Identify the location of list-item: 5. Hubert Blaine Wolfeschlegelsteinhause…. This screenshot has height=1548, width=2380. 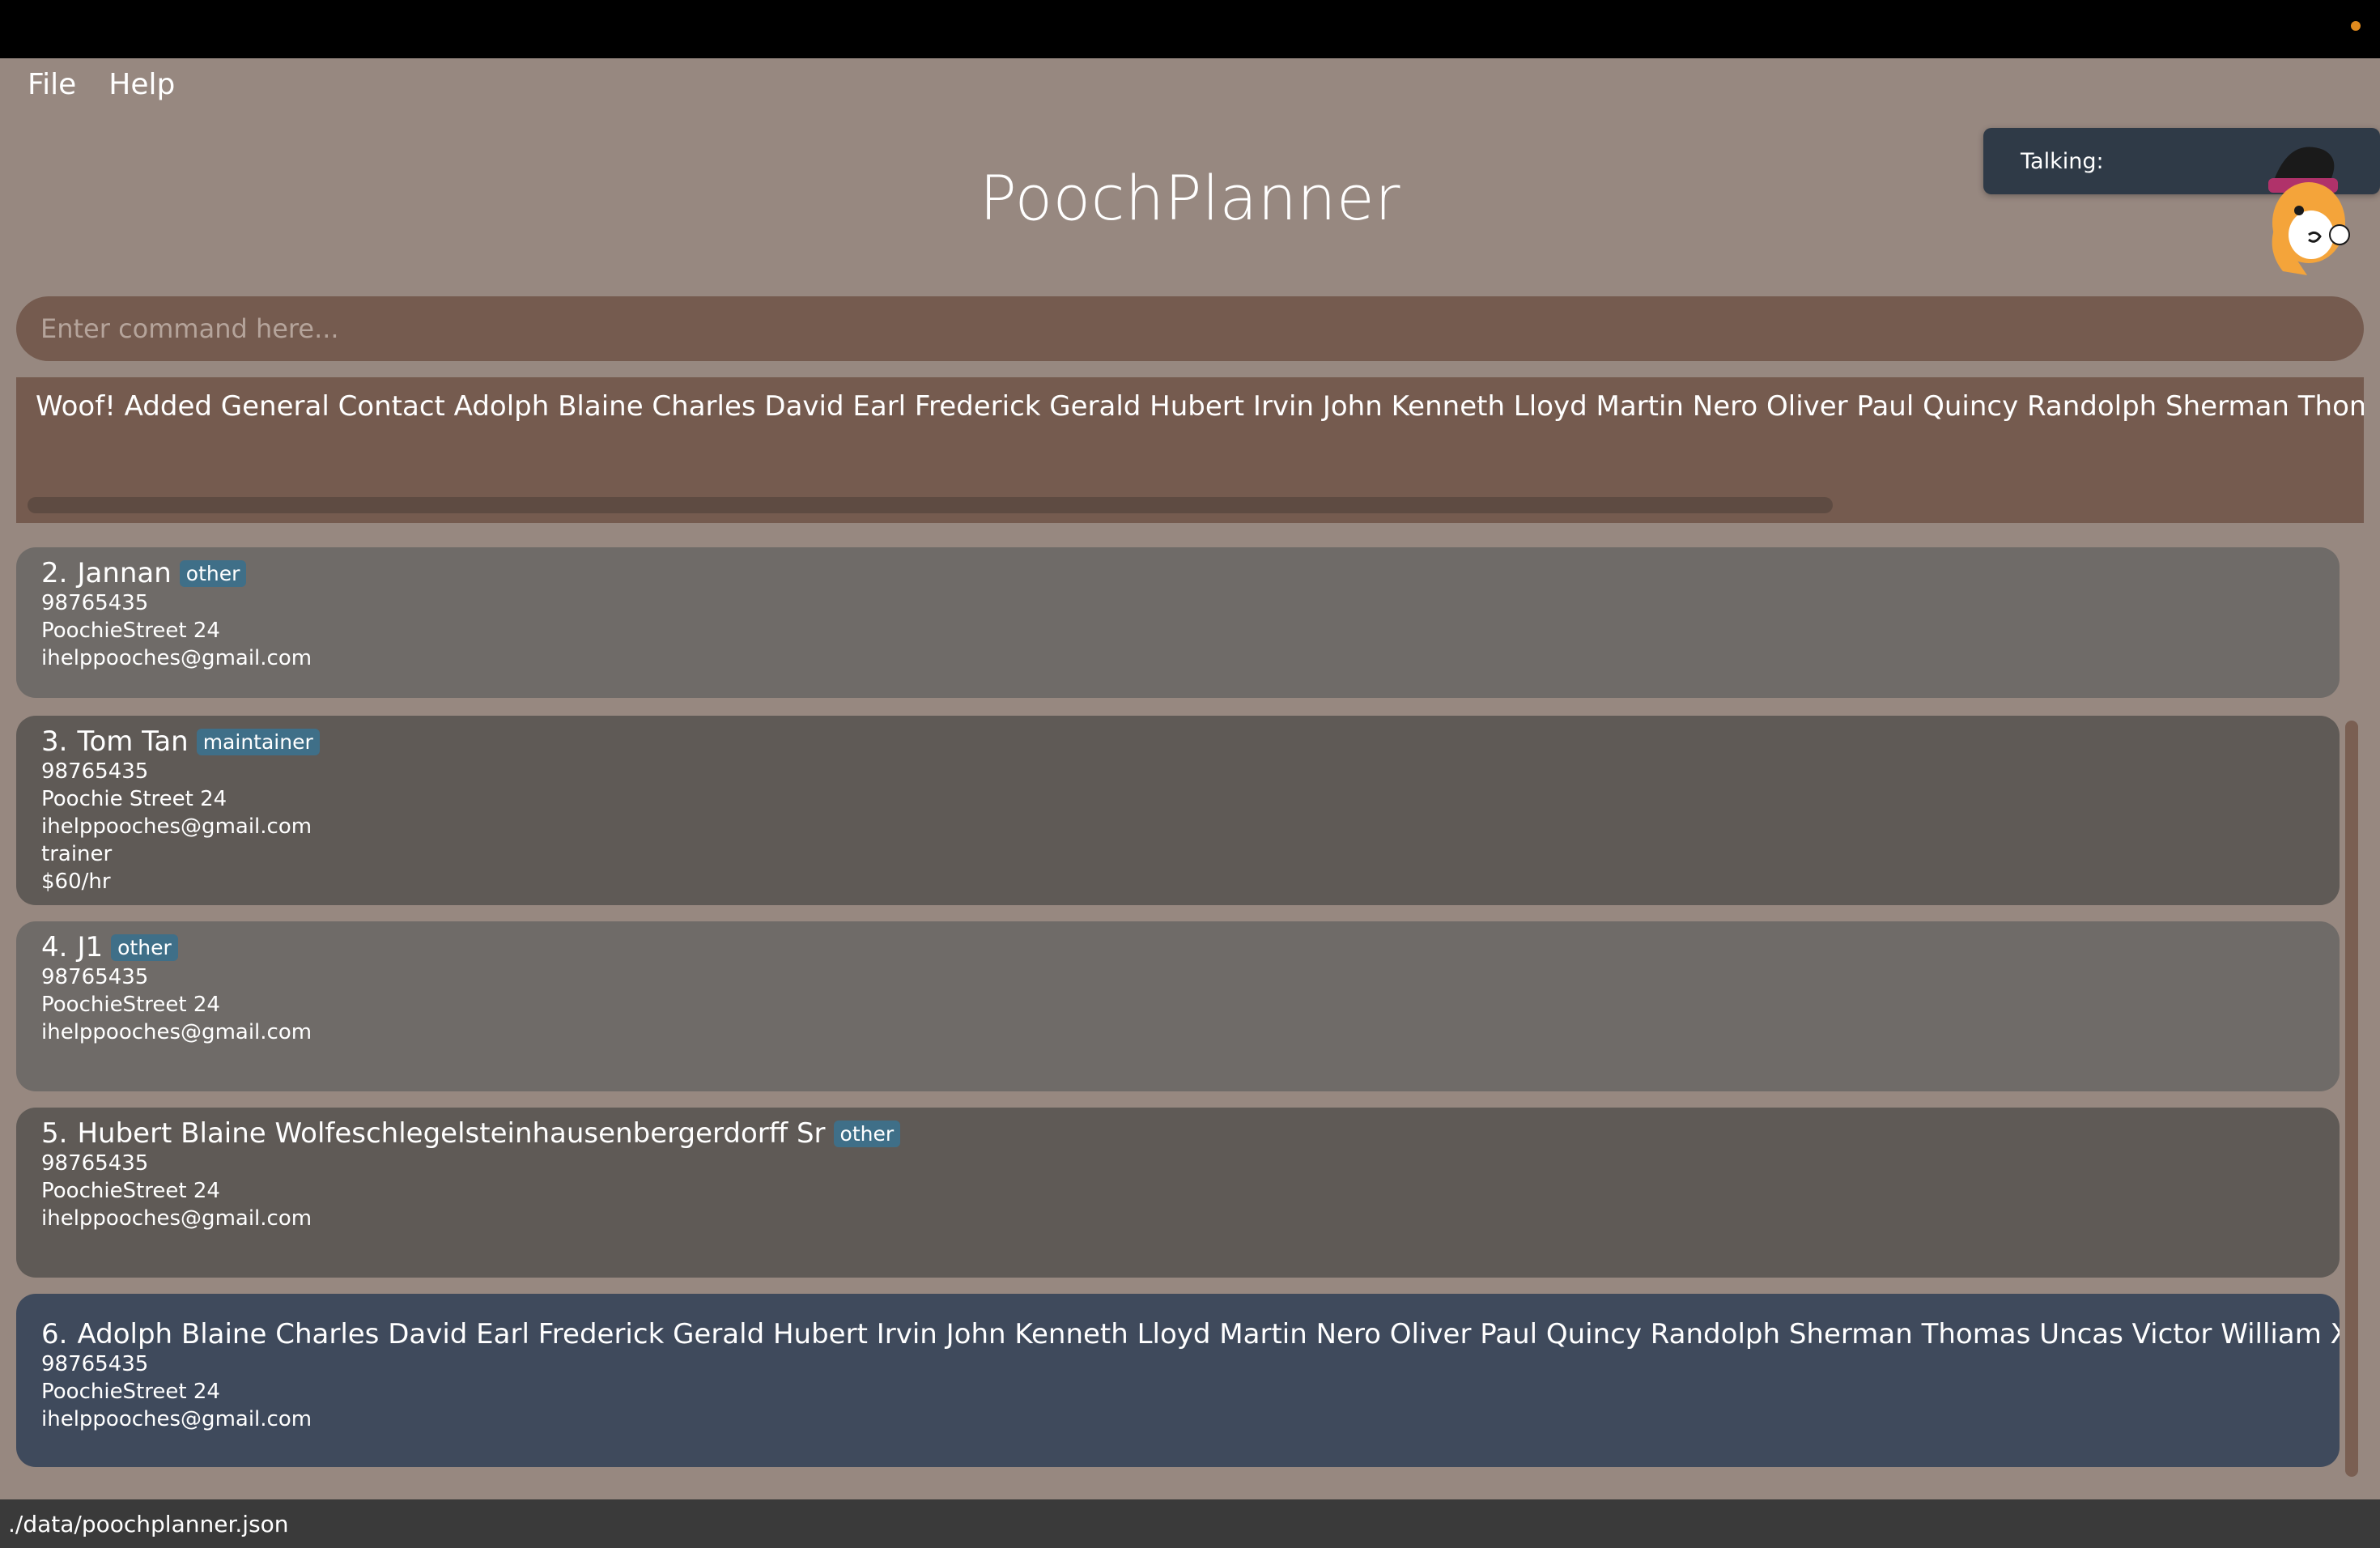
(1178, 1193).